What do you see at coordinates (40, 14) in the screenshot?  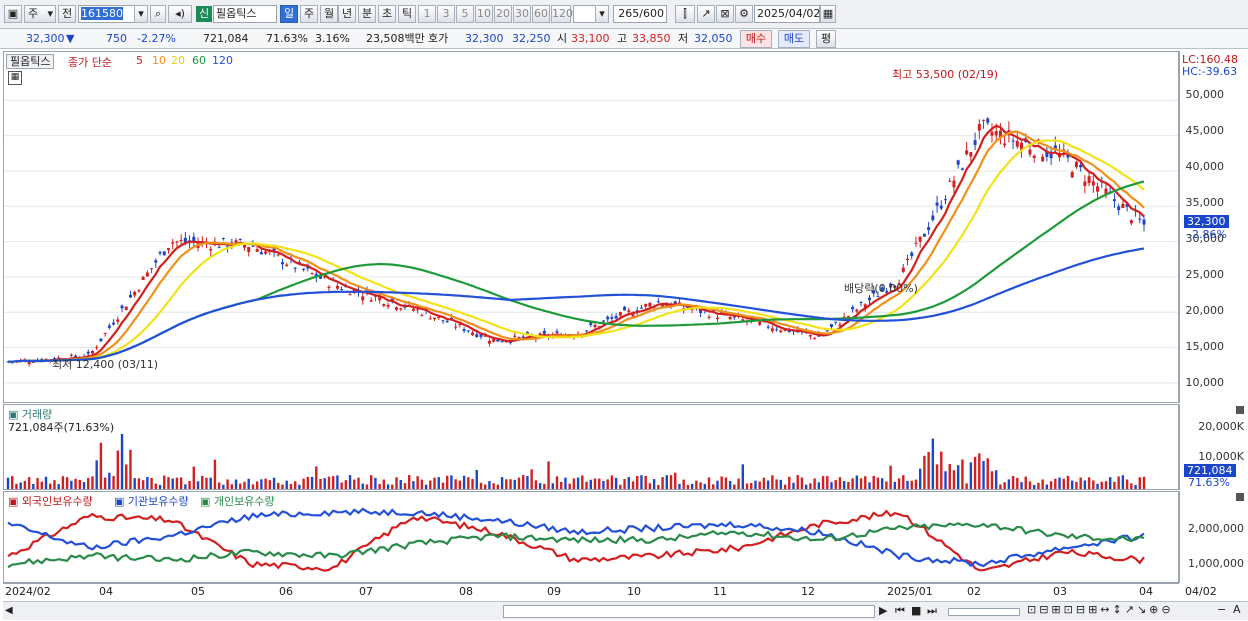 I see `market-type-select: 주 ▾` at bounding box center [40, 14].